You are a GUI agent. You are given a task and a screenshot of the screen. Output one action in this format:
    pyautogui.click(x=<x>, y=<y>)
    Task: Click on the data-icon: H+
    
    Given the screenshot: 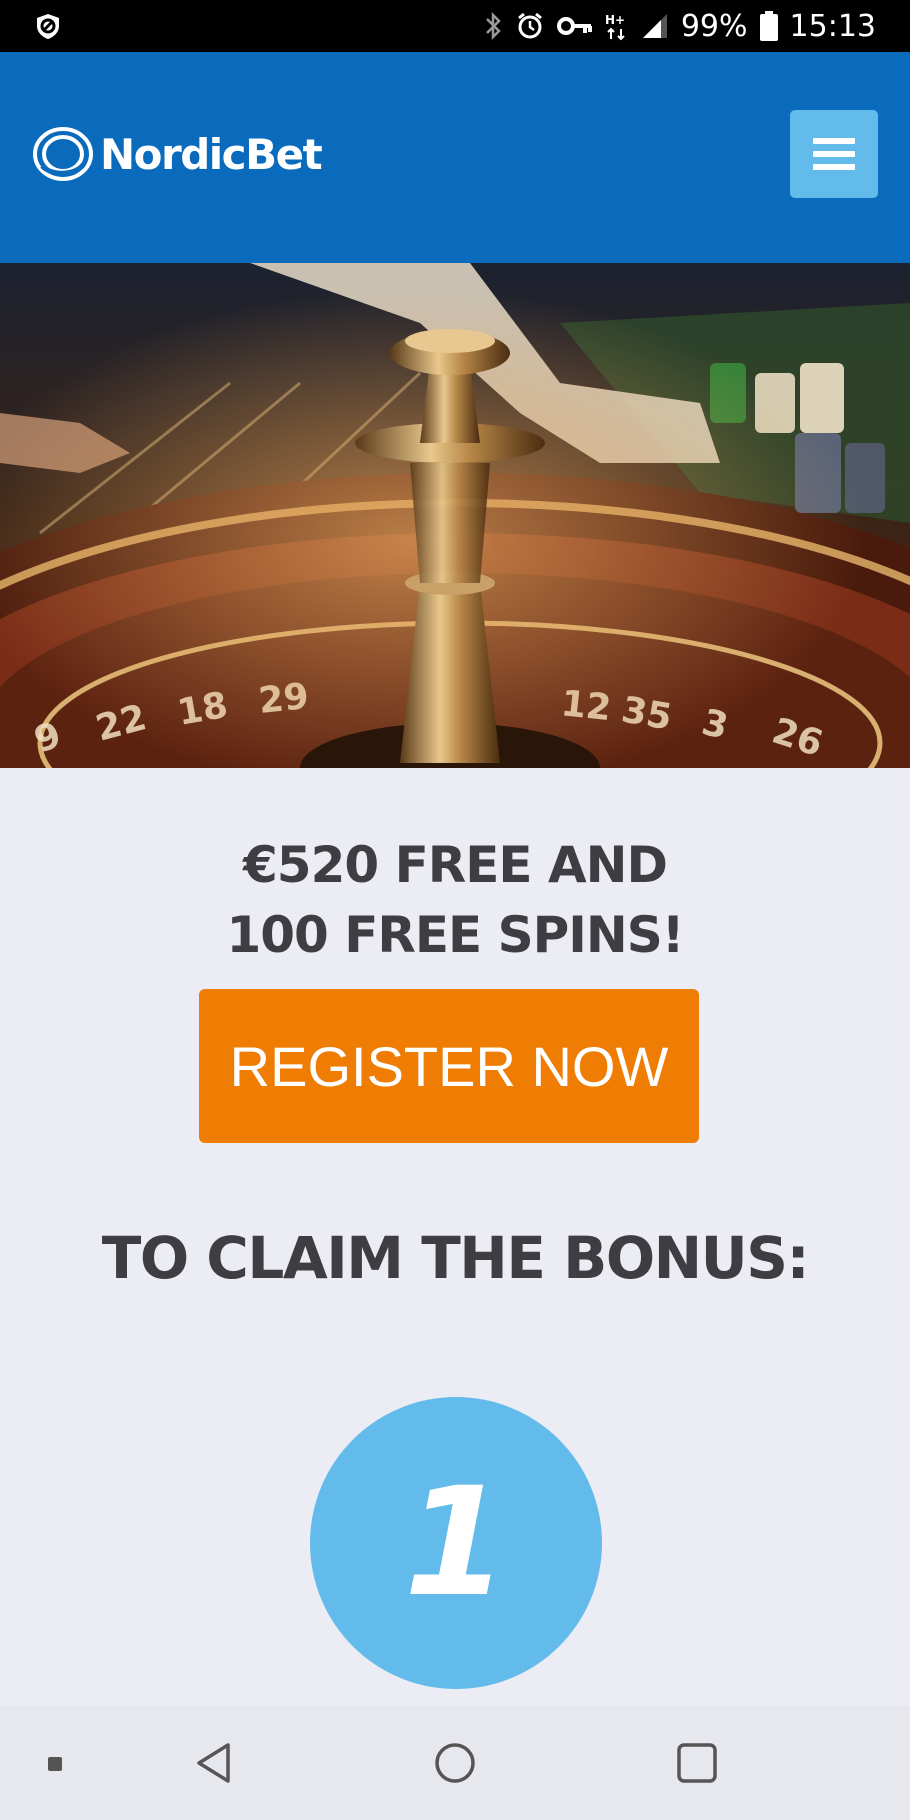 What is the action you would take?
    pyautogui.click(x=617, y=26)
    